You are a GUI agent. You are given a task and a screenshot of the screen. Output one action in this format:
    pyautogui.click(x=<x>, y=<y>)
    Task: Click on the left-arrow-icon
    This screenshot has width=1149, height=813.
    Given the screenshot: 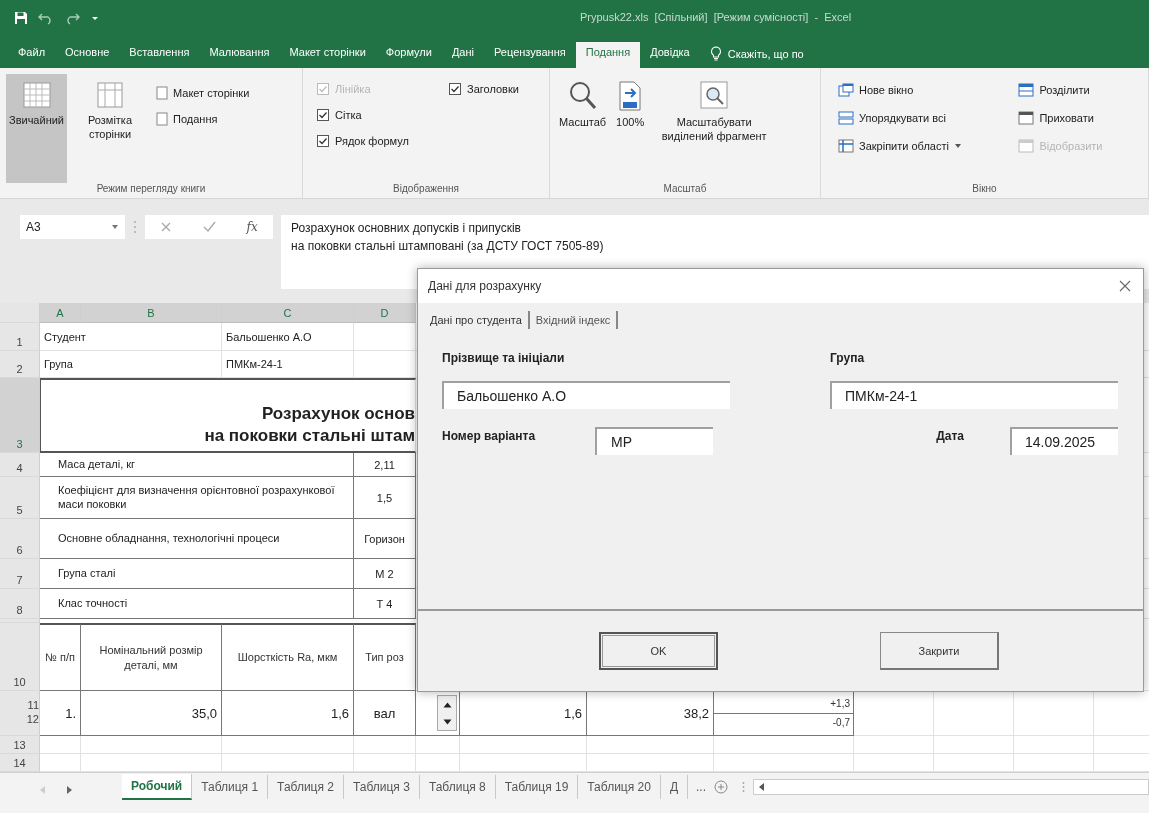 What is the action you would take?
    pyautogui.click(x=762, y=787)
    